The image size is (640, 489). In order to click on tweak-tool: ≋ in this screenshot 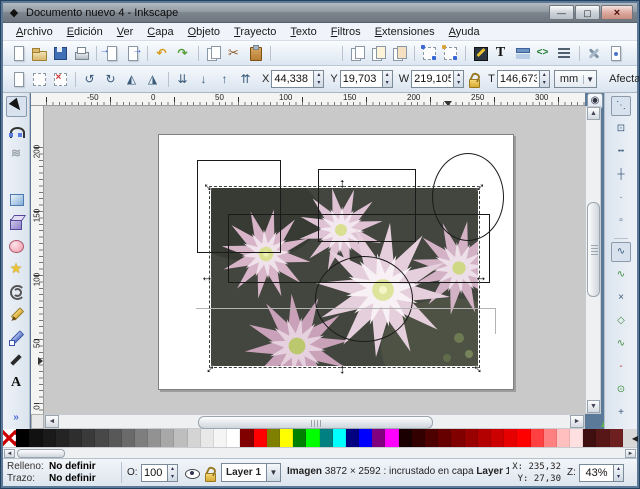, I will do `click(16, 152)`.